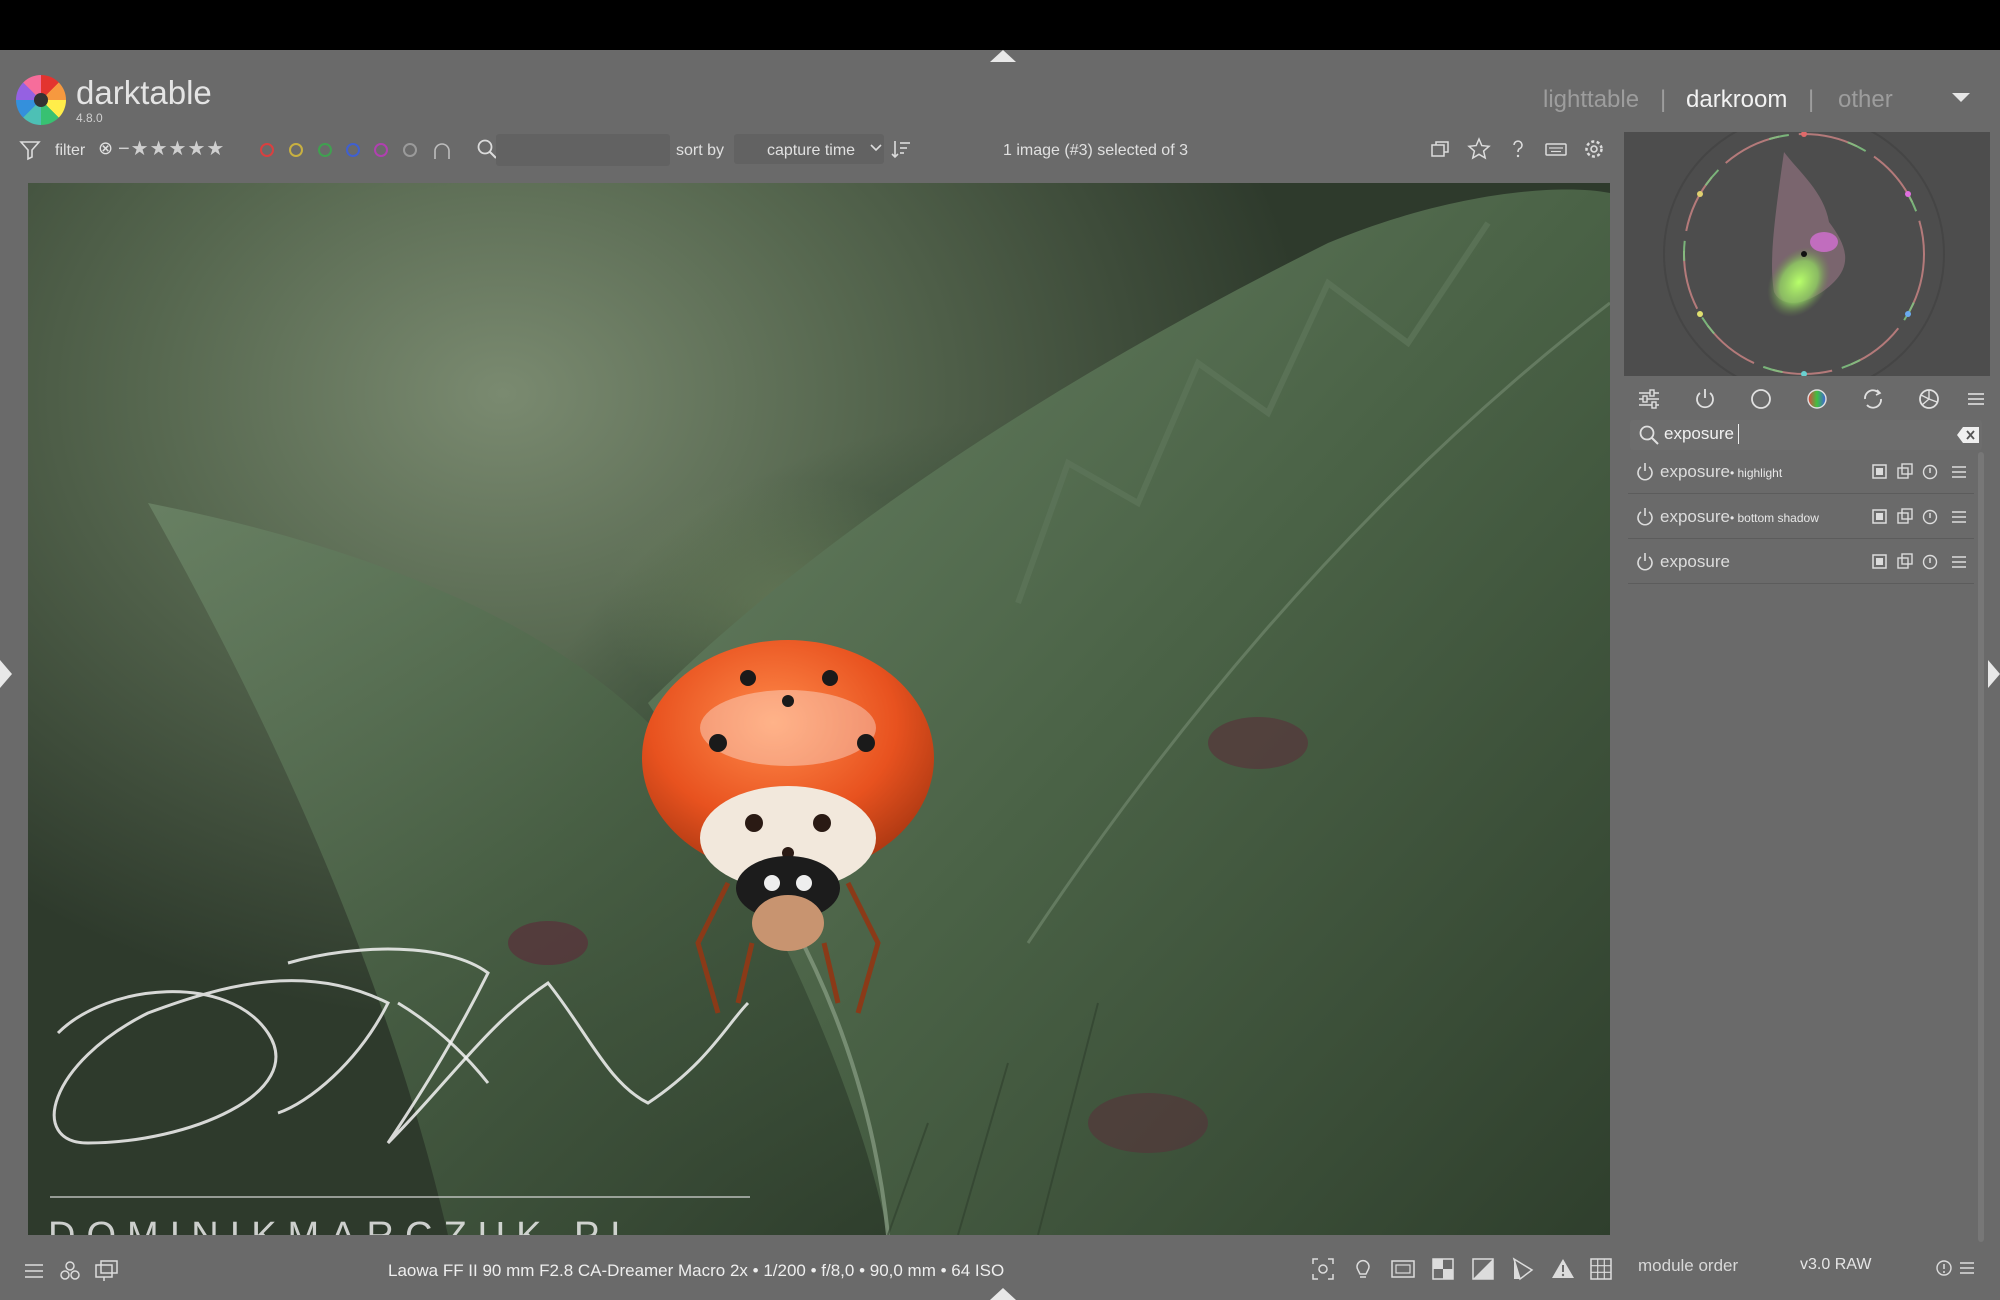  Describe the element at coordinates (1736, 100) in the screenshot. I see `view-switch-darkroom: darkroom` at that location.